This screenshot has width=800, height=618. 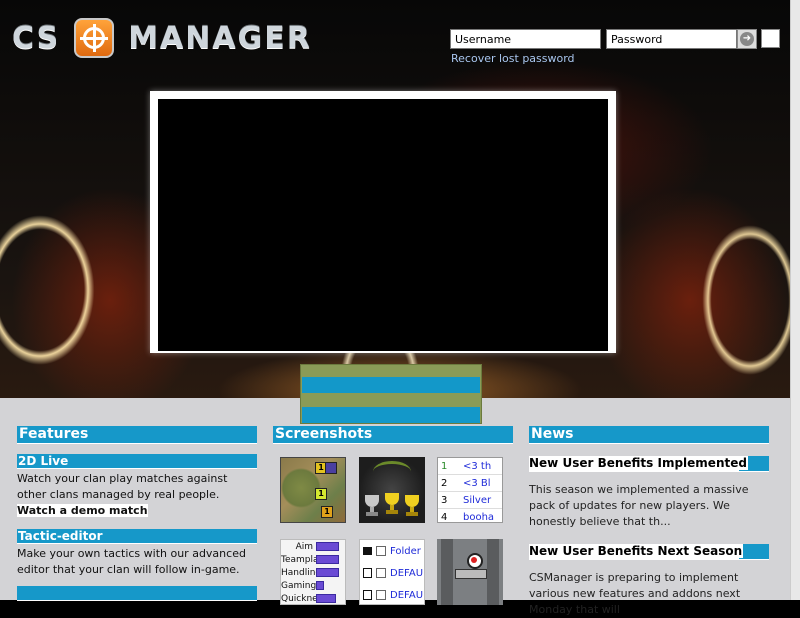 I want to click on folder-row: Folder, so click(x=392, y=551).